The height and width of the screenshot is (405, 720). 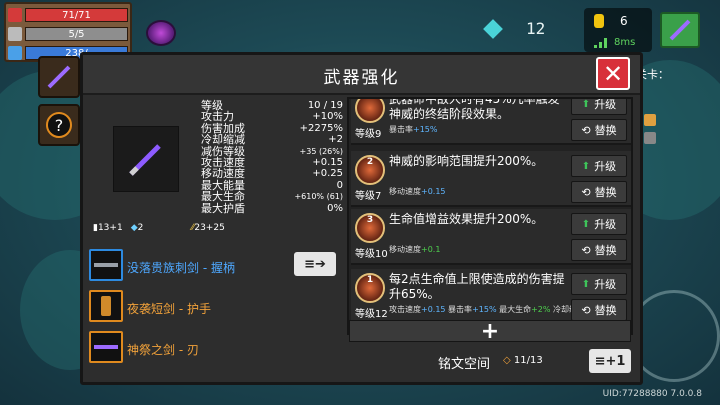 What do you see at coordinates (339, 185) in the screenshot?
I see `stat-value: 0` at bounding box center [339, 185].